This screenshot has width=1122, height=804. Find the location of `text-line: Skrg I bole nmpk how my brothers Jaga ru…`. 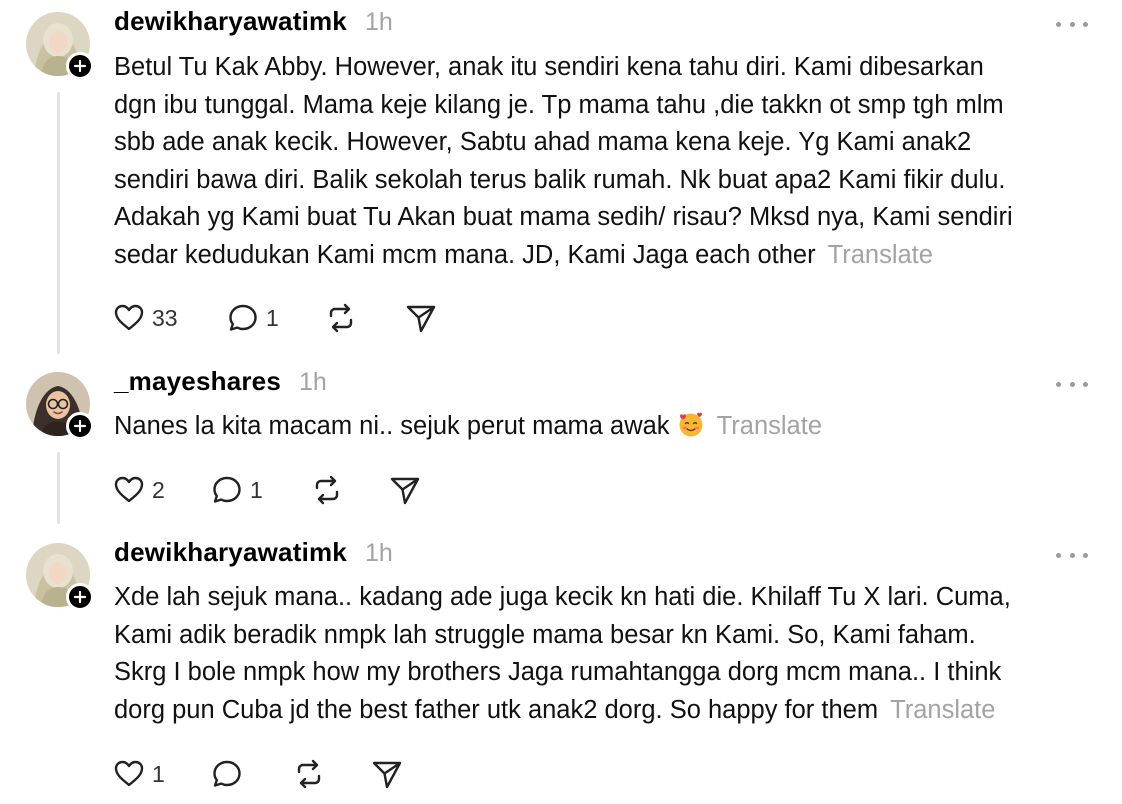

text-line: Skrg I bole nmpk how my brothers Jaga ru… is located at coordinates (558, 672).